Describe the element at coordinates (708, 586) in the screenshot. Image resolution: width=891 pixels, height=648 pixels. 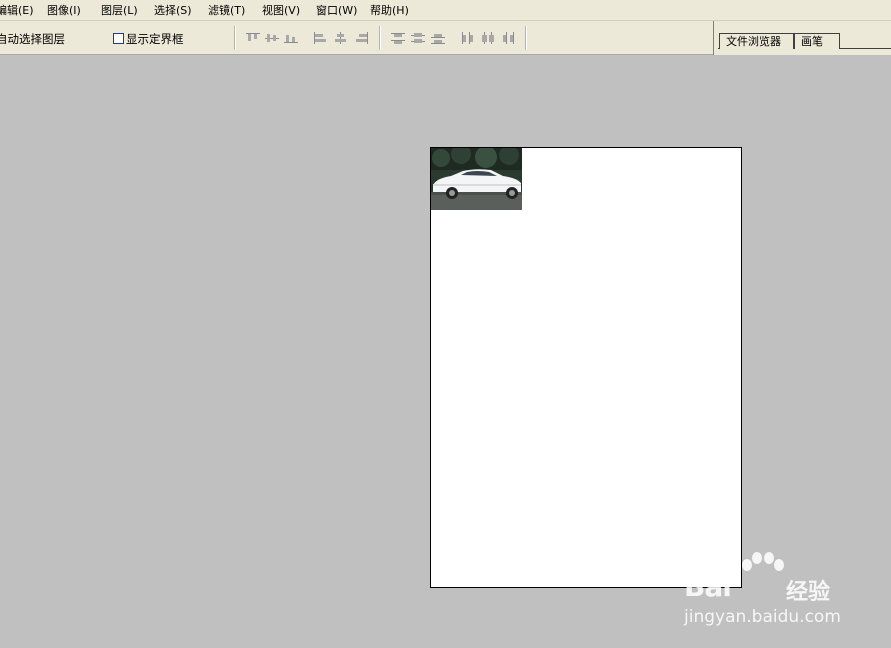
I see `watermark-brand: Bai` at that location.